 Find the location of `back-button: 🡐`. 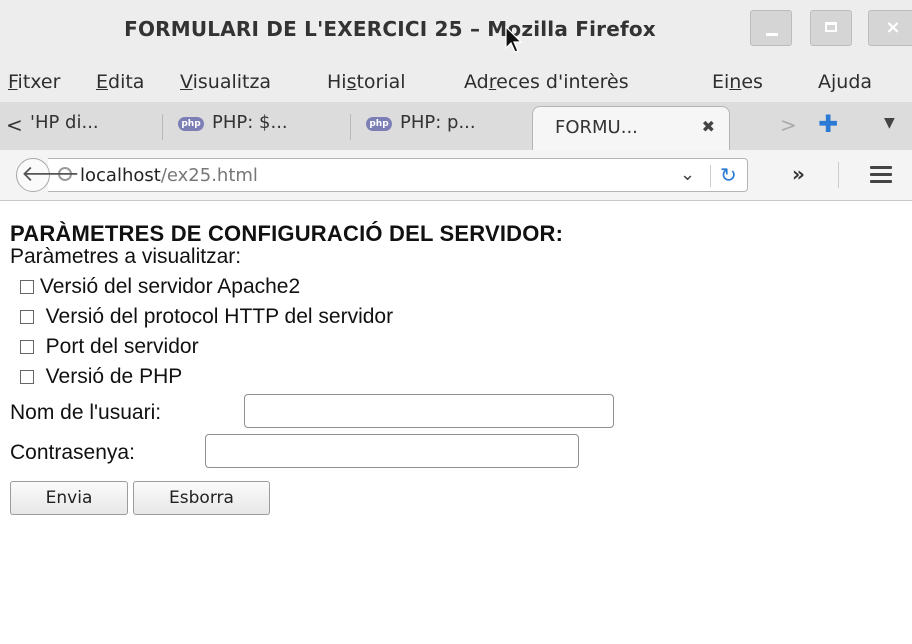

back-button: 🡐 is located at coordinates (48, 175).